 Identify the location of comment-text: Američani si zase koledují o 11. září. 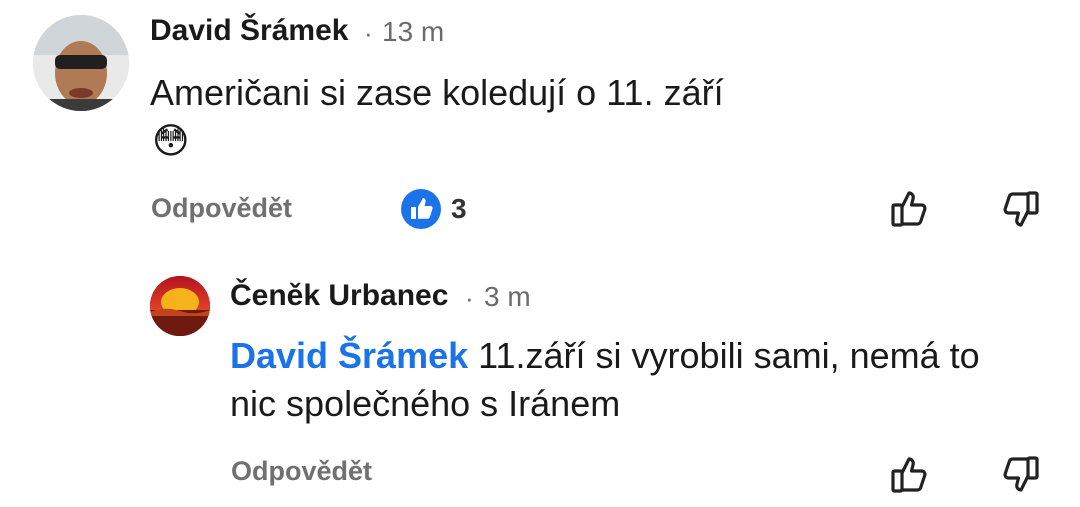
(437, 92).